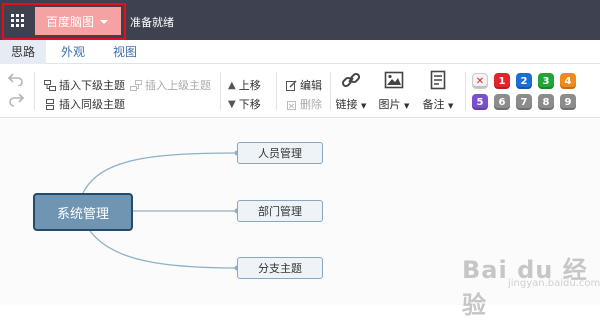 The image size is (600, 320). I want to click on edit-icon, so click(291, 85).